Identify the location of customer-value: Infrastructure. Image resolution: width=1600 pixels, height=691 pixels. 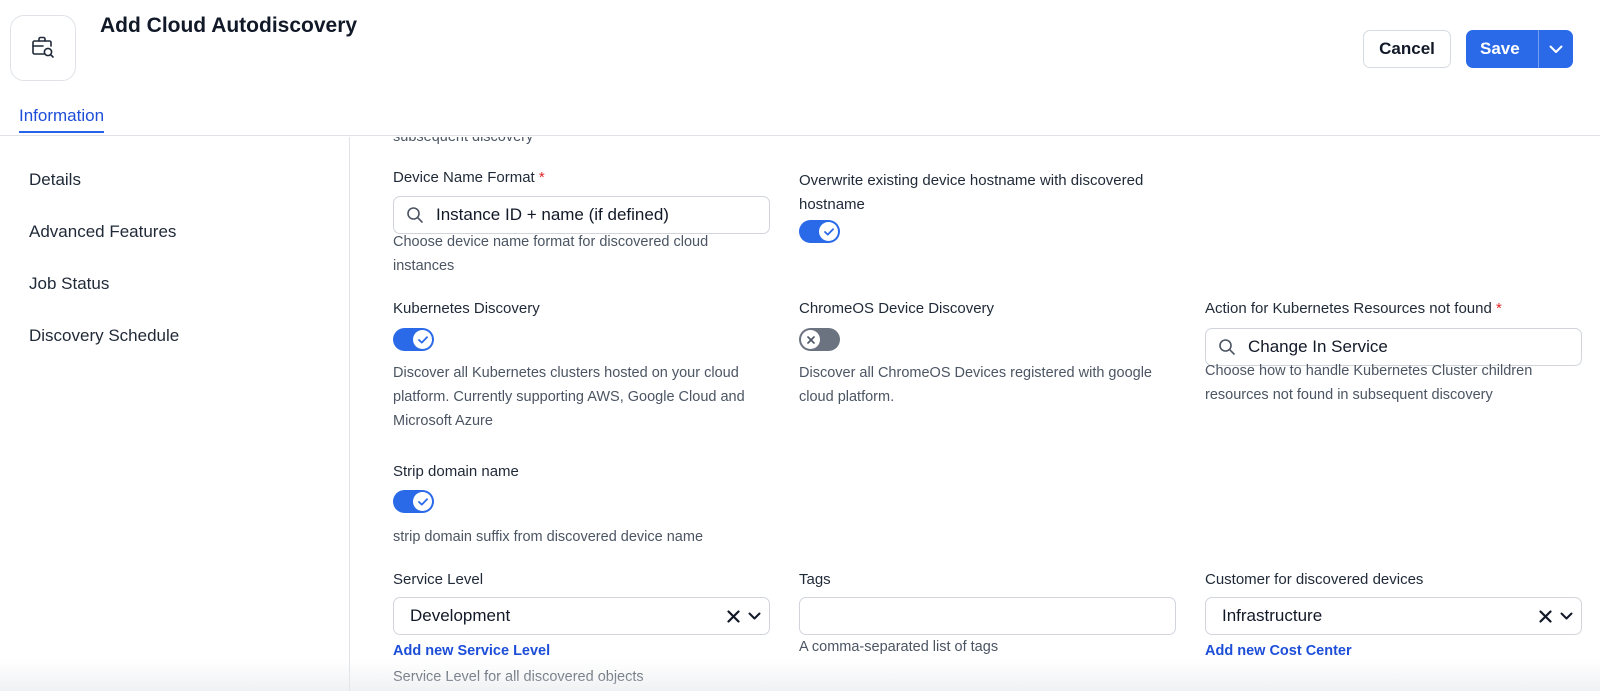
(1272, 615).